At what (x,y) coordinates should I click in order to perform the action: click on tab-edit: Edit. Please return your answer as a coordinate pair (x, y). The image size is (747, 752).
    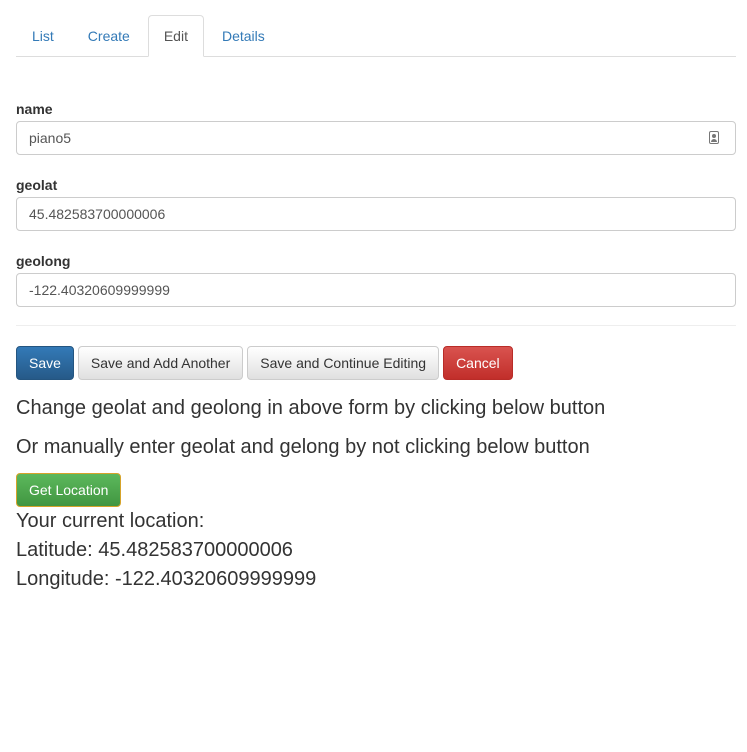
    Looking at the image, I should click on (175, 36).